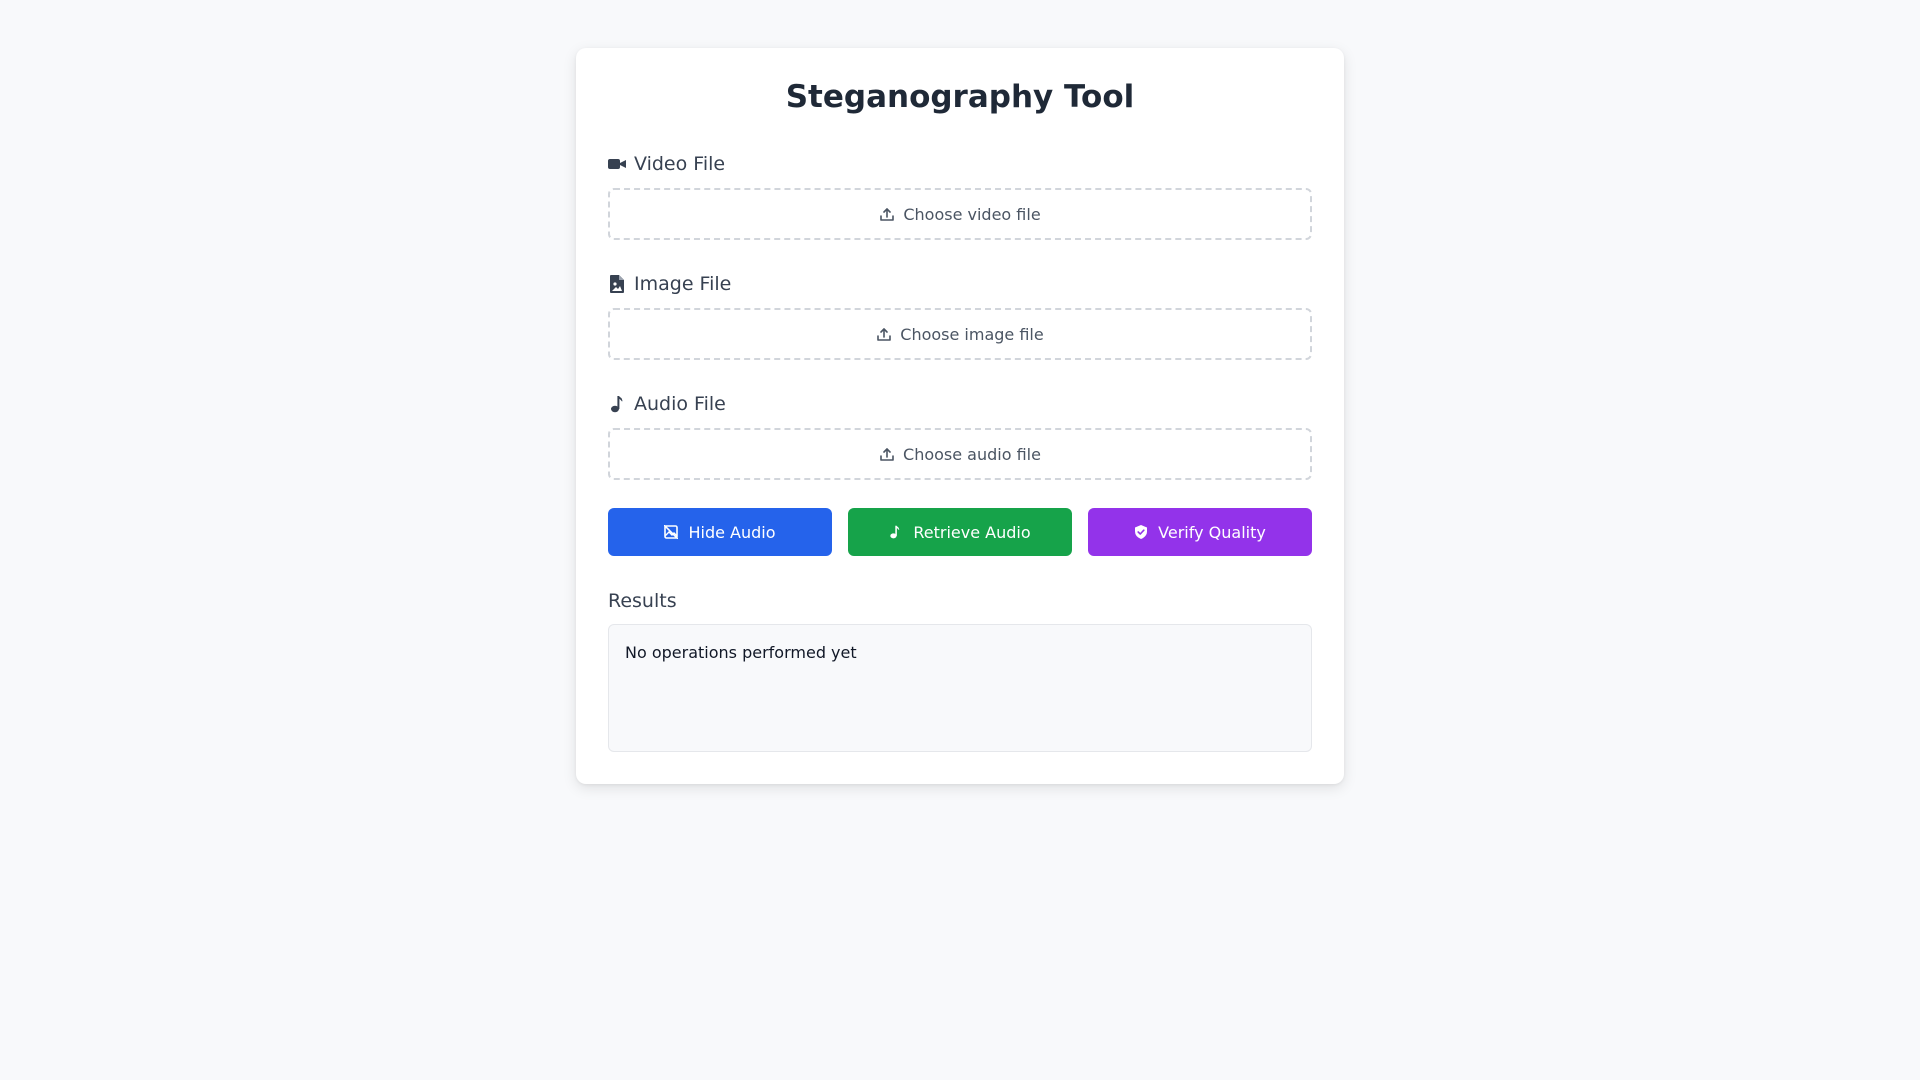 The image size is (1920, 1080). I want to click on audio-file-label-text: Audio File, so click(680, 404).